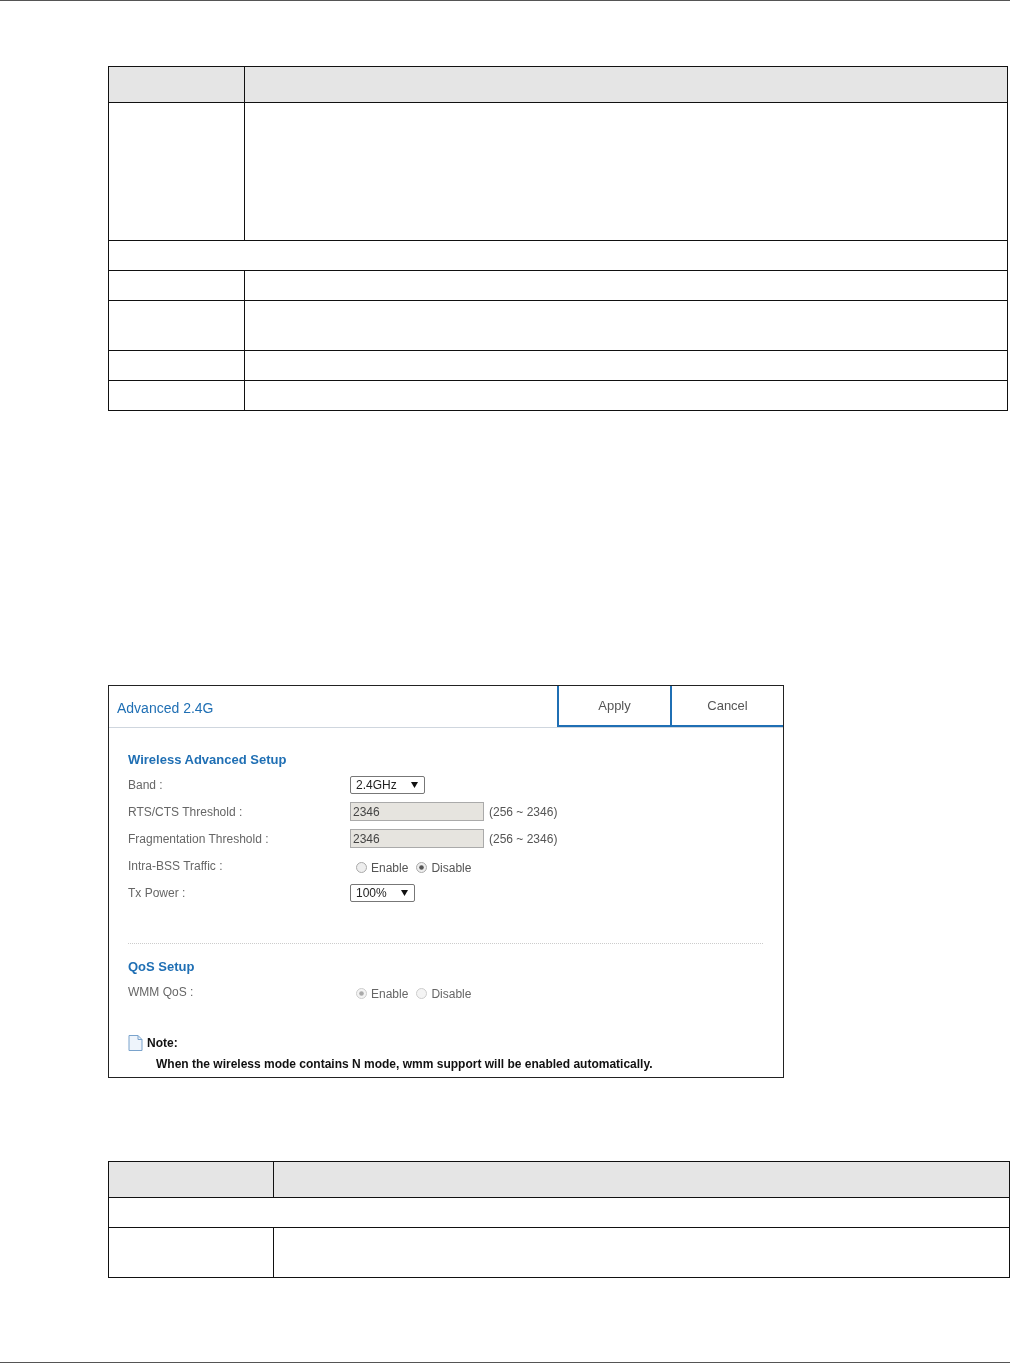  I want to click on note-text: When the wireless mode contains N mode, wmm support will be enabled automatically., so click(405, 1064).